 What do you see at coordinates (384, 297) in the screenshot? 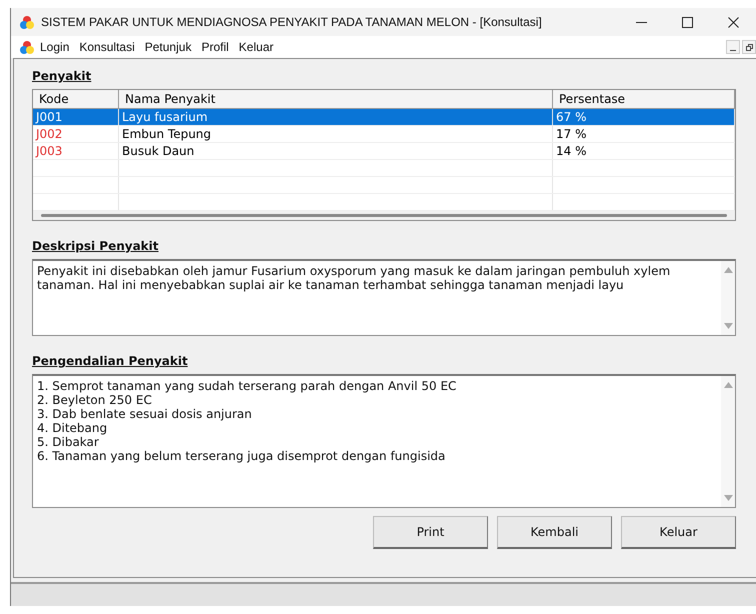
I see `text-area: Penyakit ini disebabkan oleh jamur Fusarium oxysporum yang masuk ke dalam jaringan pembuluh xylem tanaman. Hal ini menyebabkan suplai air ke tanaman terhambat sehingga tanaman menjadi layu` at bounding box center [384, 297].